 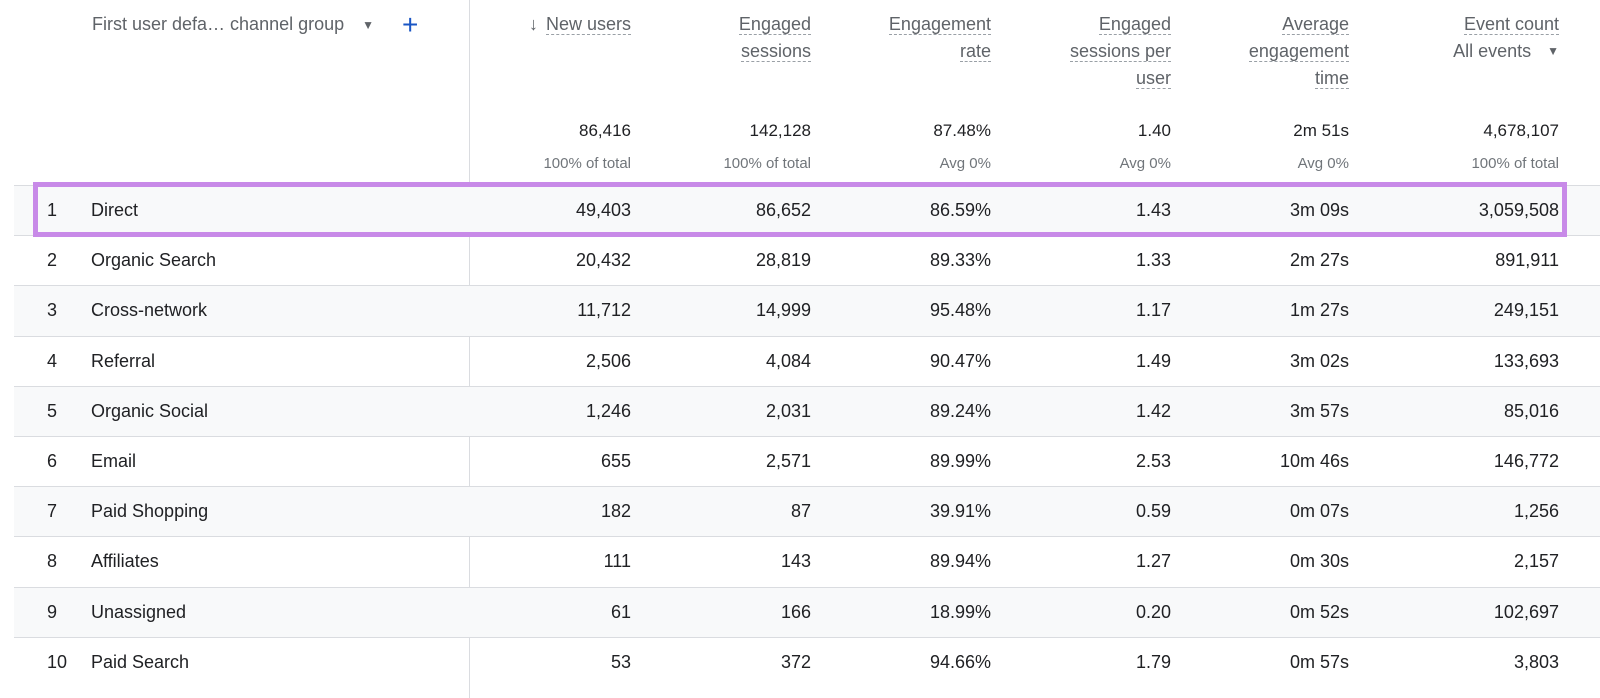 What do you see at coordinates (1153, 210) in the screenshot?
I see `cell-engaged-sessions-per-user: 1.43` at bounding box center [1153, 210].